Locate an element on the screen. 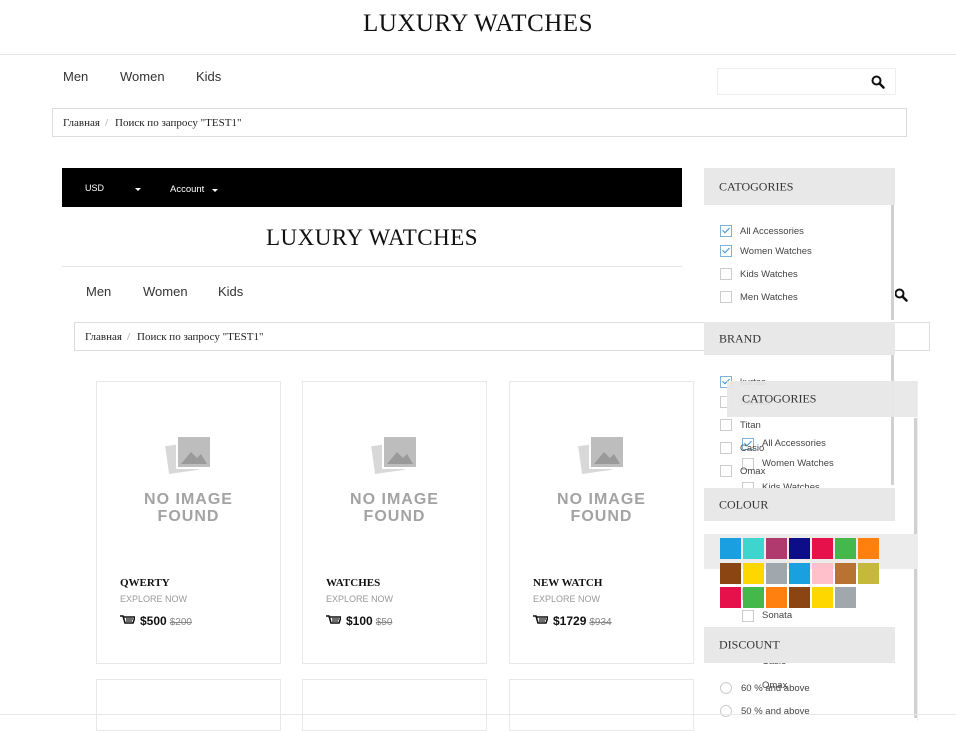 The width and height of the screenshot is (956, 731). categories-scrollbar is located at coordinates (892, 262).